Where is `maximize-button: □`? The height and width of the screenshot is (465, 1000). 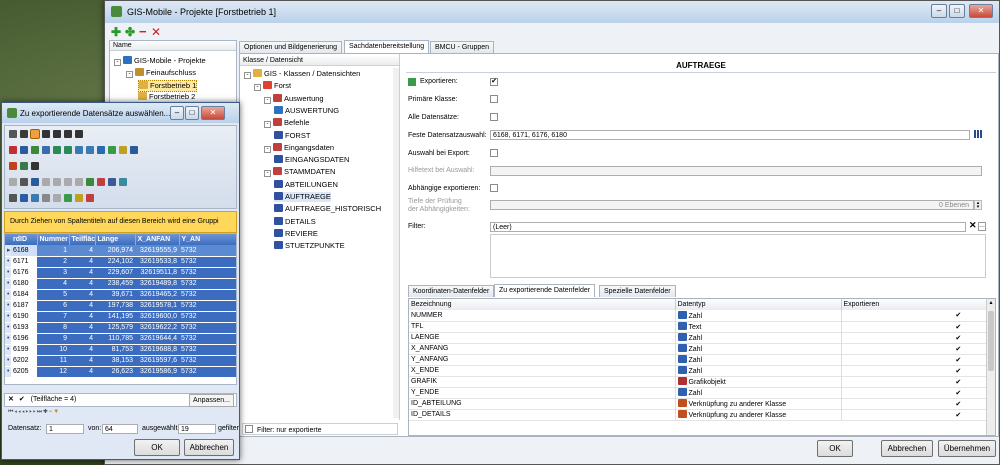 maximize-button: □ is located at coordinates (957, 11).